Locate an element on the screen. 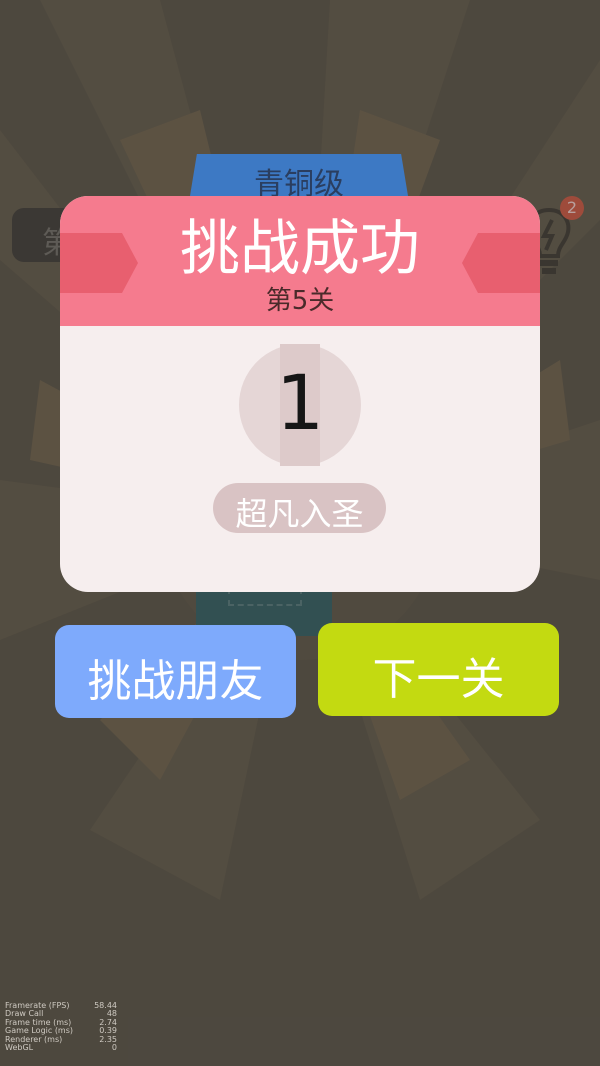  level-number: 第5关 is located at coordinates (300, 301).